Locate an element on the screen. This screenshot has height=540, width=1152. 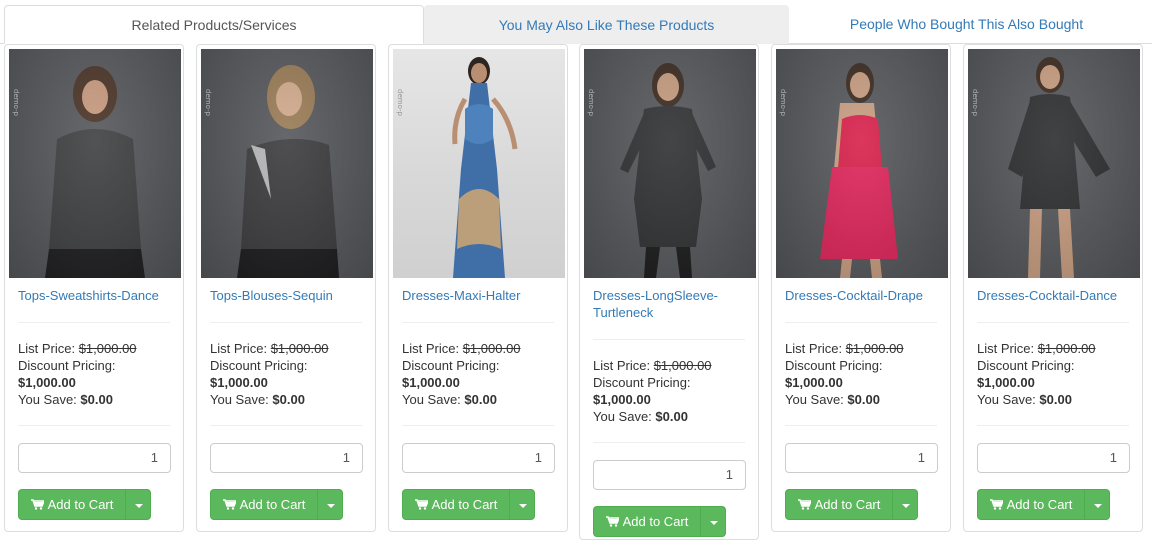
product-name-link: Dresses-Cocktail-Dance is located at coordinates (1055, 295).